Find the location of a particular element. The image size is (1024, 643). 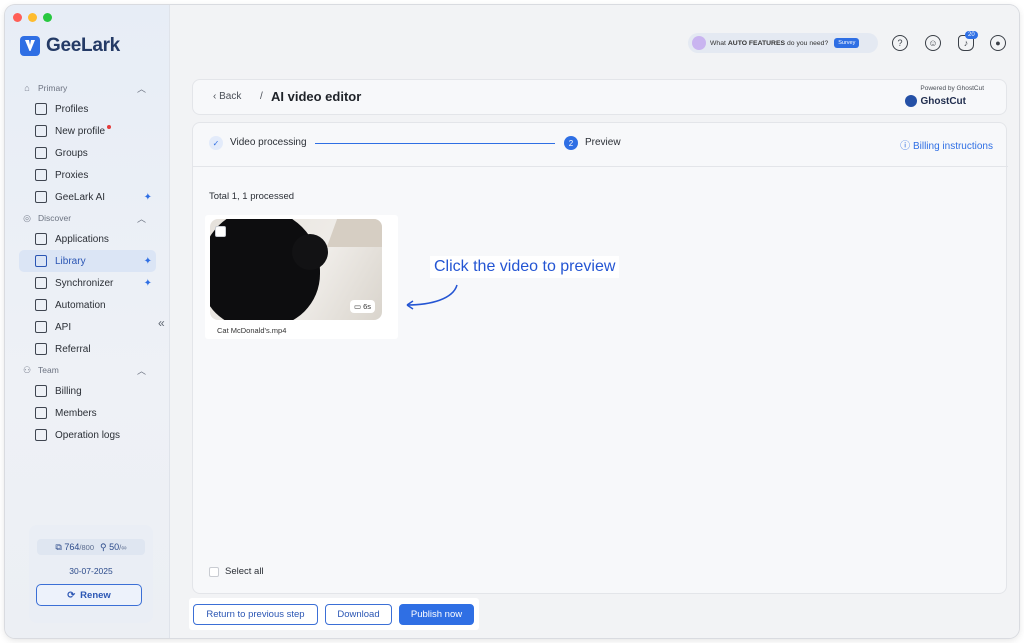

help-icon: ? is located at coordinates (900, 43).